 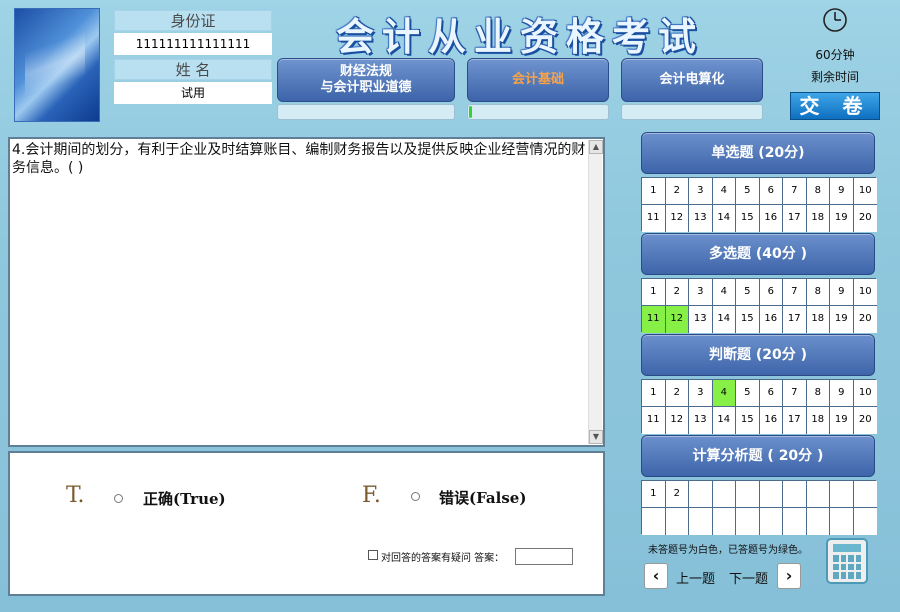 What do you see at coordinates (758, 153) in the screenshot?
I see `section-single-choice: 单选题 (20分)` at bounding box center [758, 153].